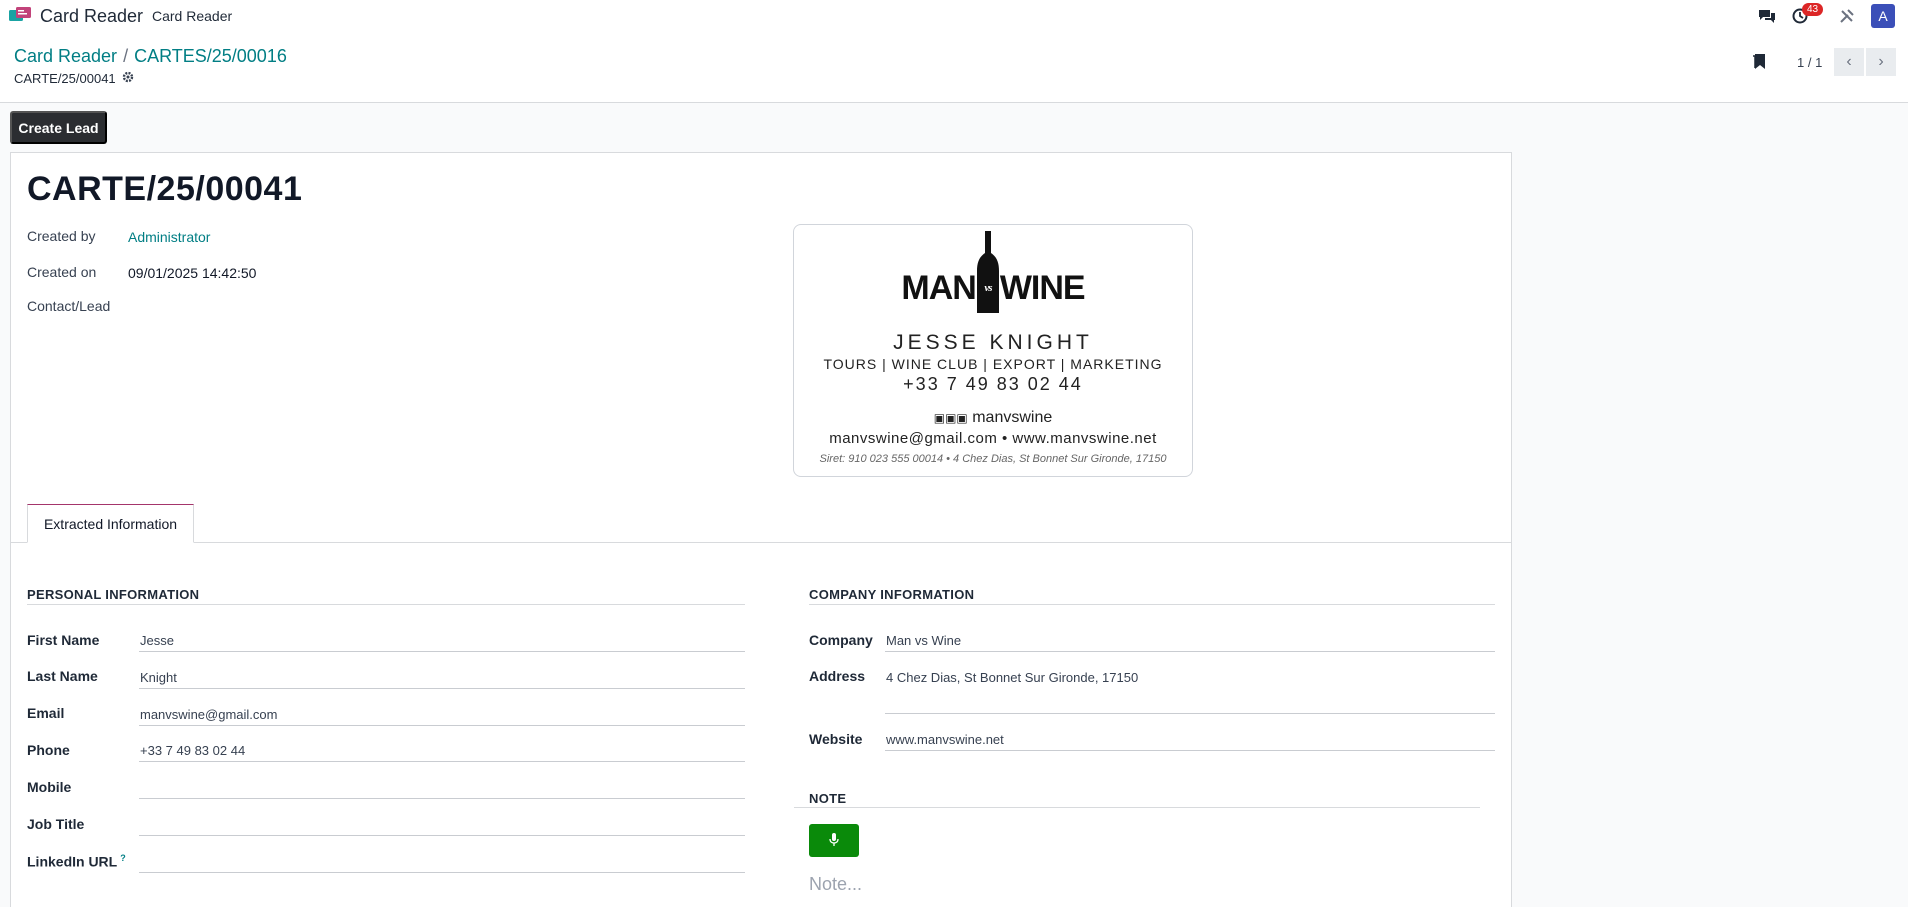  I want to click on card-contact-line: manvswine@gmail.com • www.manvswine.net, so click(993, 438).